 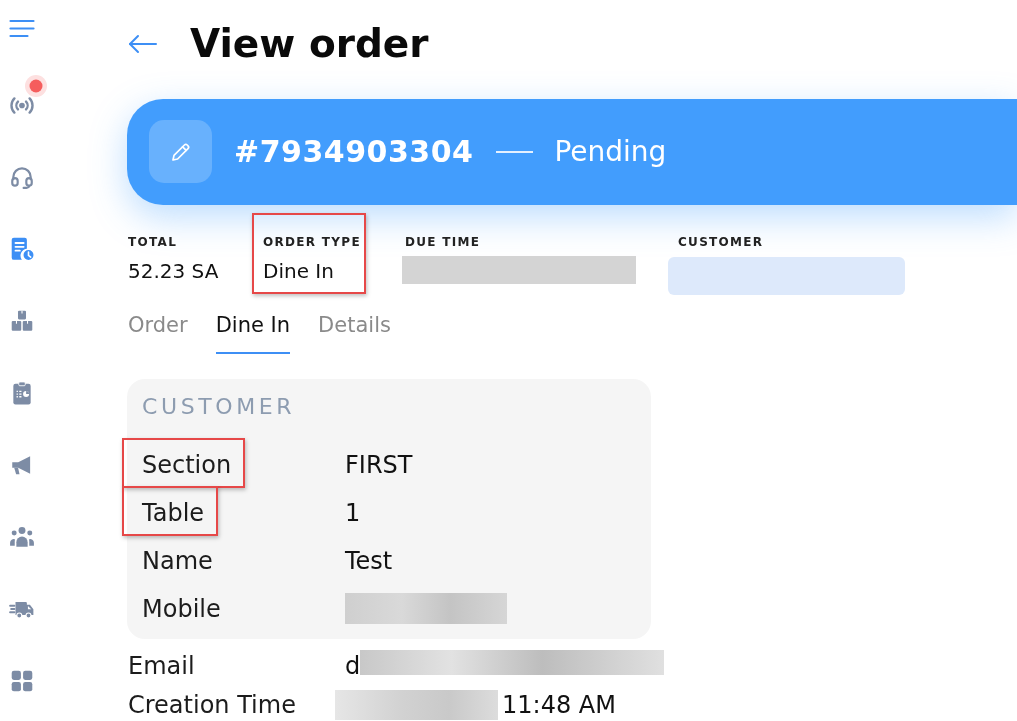 I want to click on tab: Details, so click(x=354, y=333).